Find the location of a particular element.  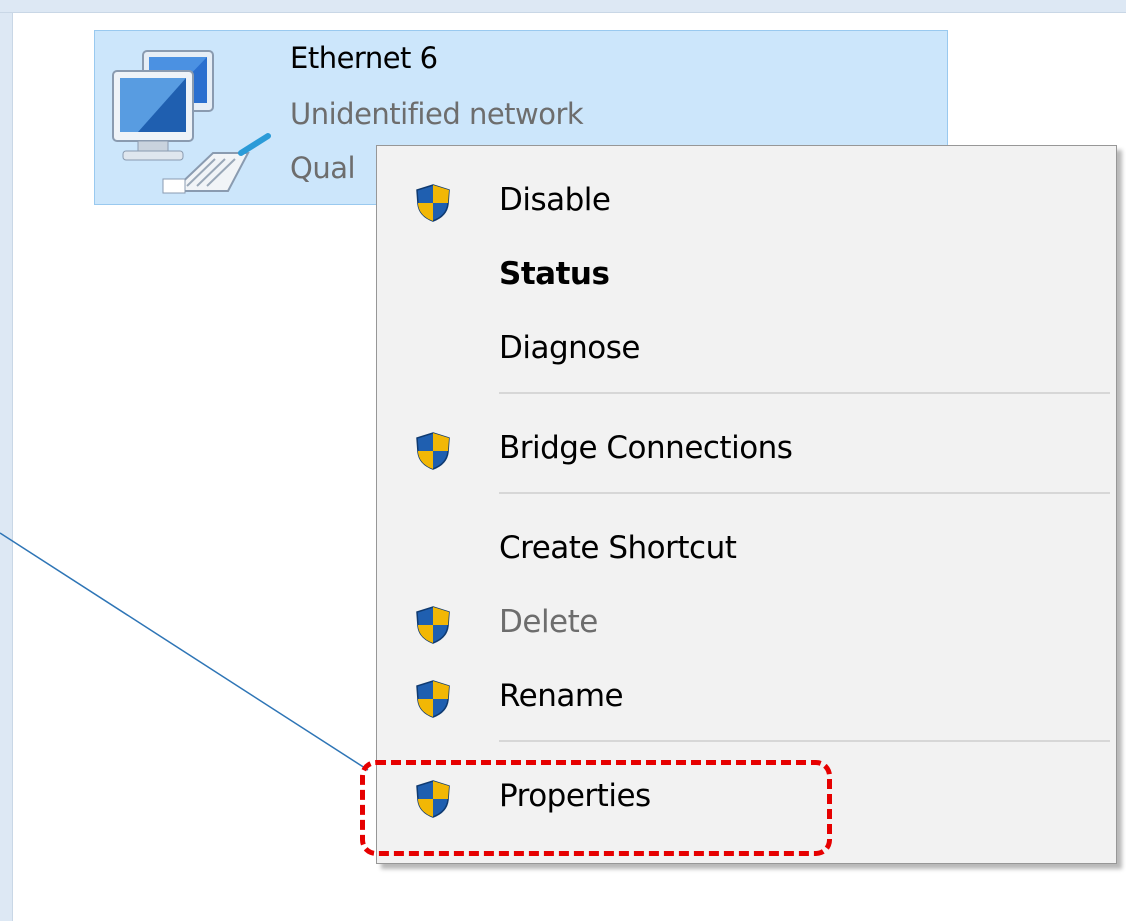

menu-item-label: Status is located at coordinates (554, 274).